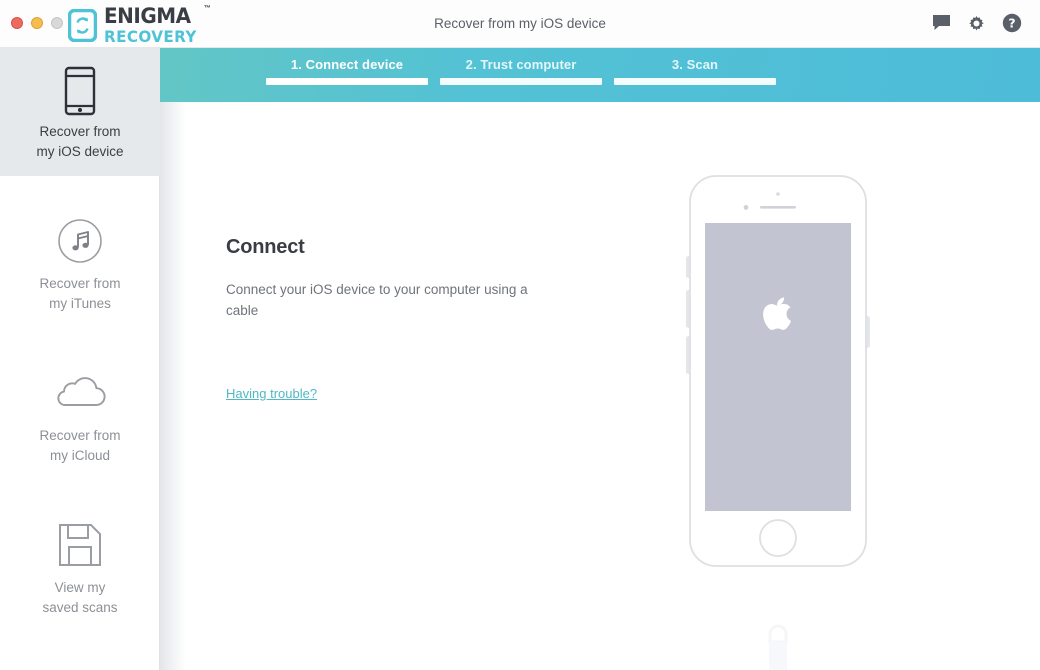 The image size is (1040, 670). Describe the element at coordinates (150, 36) in the screenshot. I see `brand-name-bottom: RECOVERY` at that location.